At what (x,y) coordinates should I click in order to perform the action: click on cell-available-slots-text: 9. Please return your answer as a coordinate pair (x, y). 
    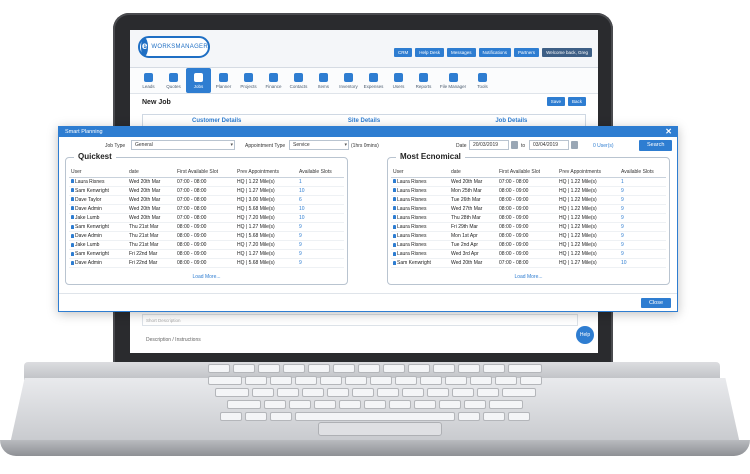
    Looking at the image, I should click on (300, 236).